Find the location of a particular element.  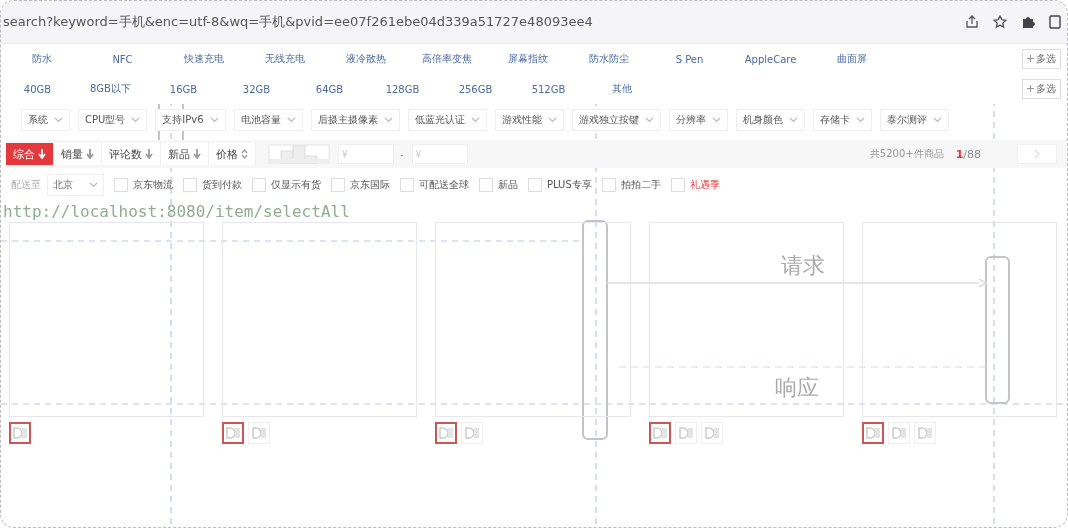

checkbox-label: 拍拍二手 is located at coordinates (640, 185).